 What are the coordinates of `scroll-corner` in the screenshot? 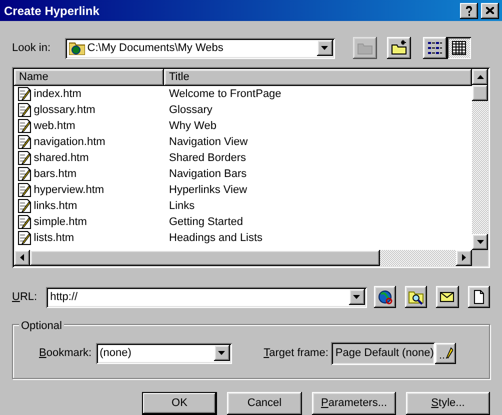 It's located at (480, 258).